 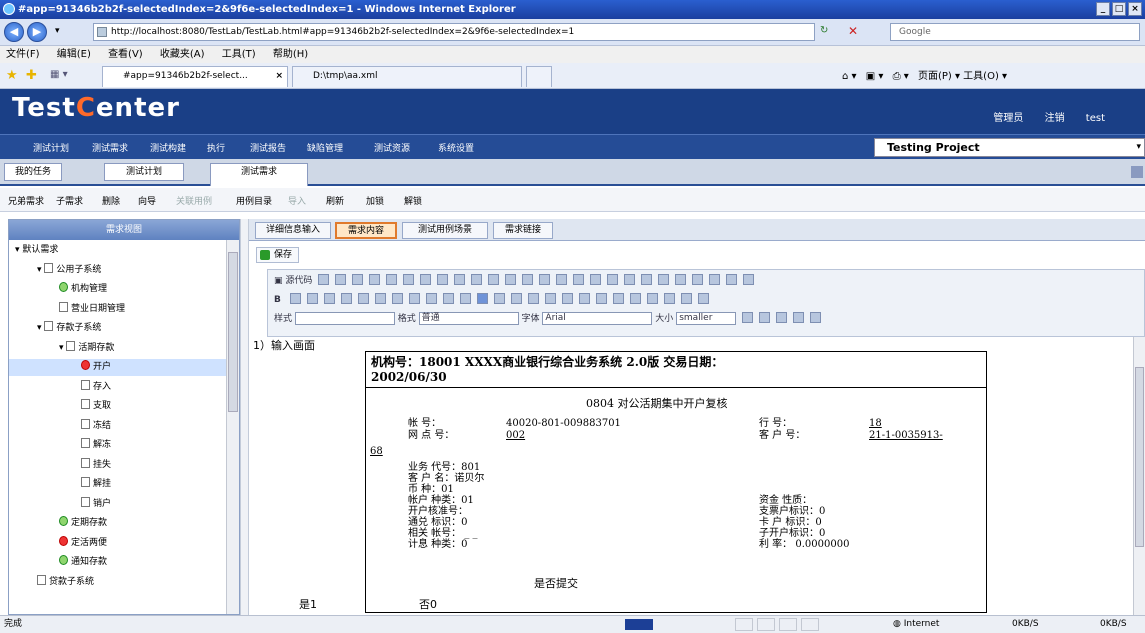 I want to click on content-scroll-thumb, so click(x=1139, y=457).